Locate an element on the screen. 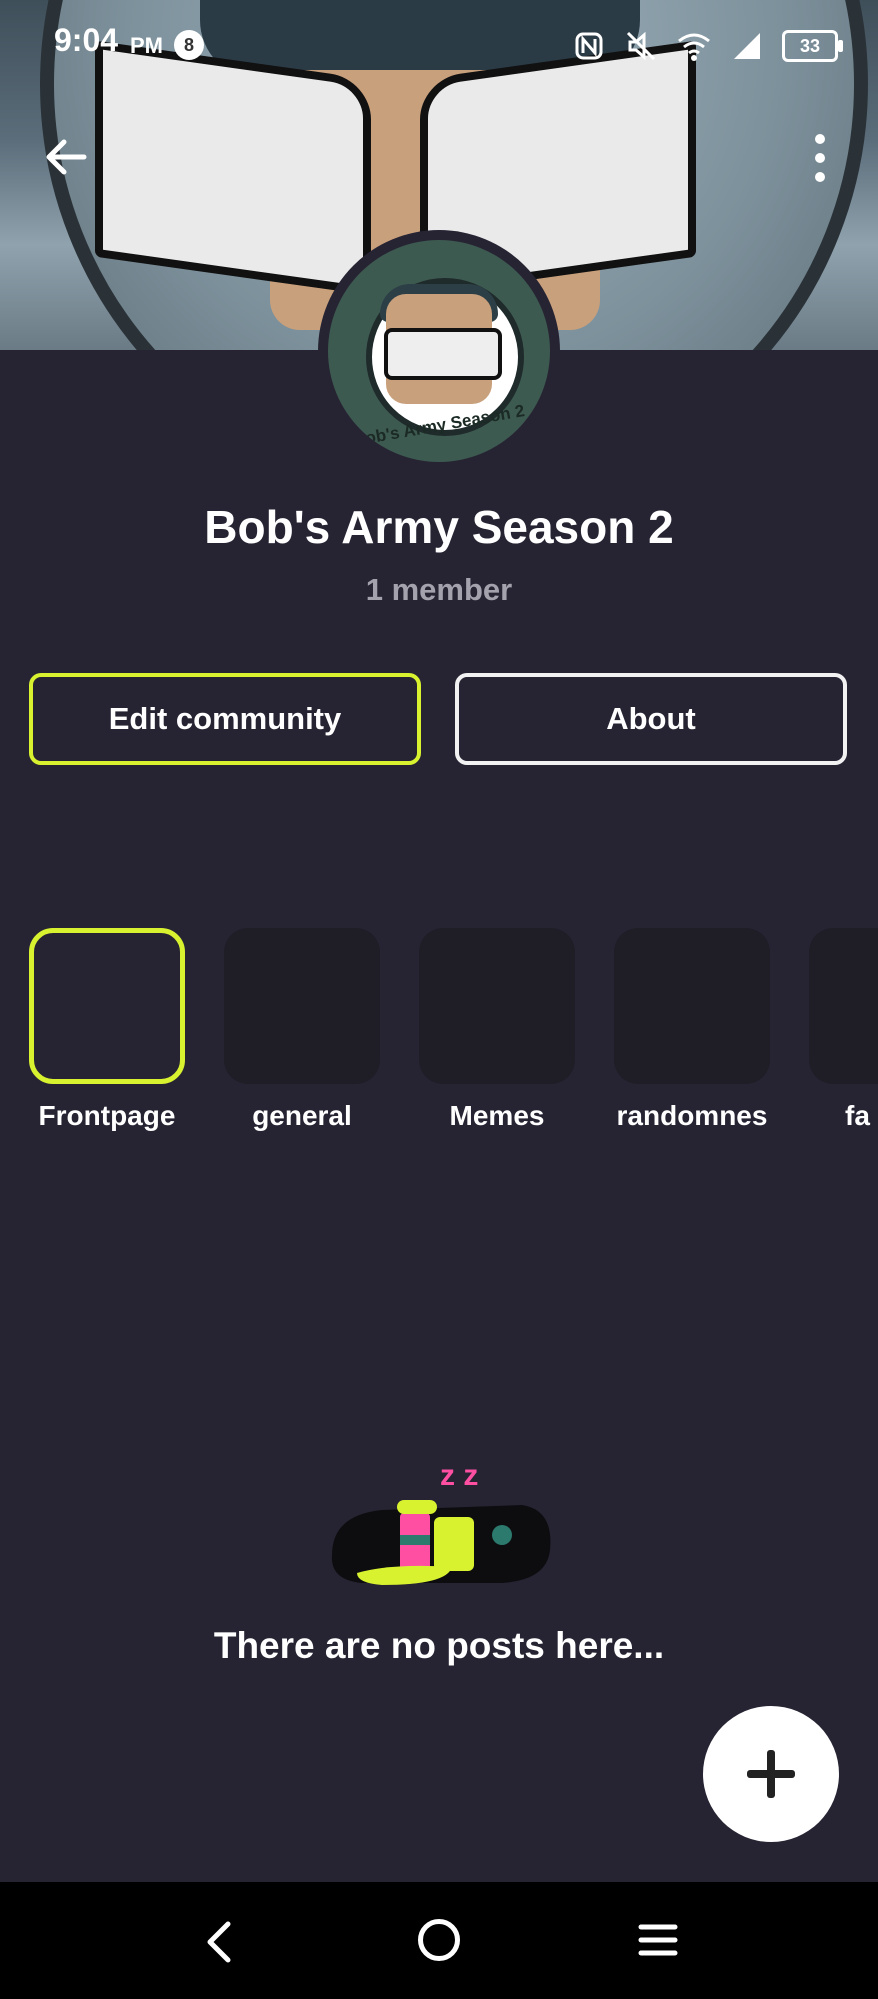 Image resolution: width=878 pixels, height=1999 pixels. nav-back-icon is located at coordinates (220, 1942).